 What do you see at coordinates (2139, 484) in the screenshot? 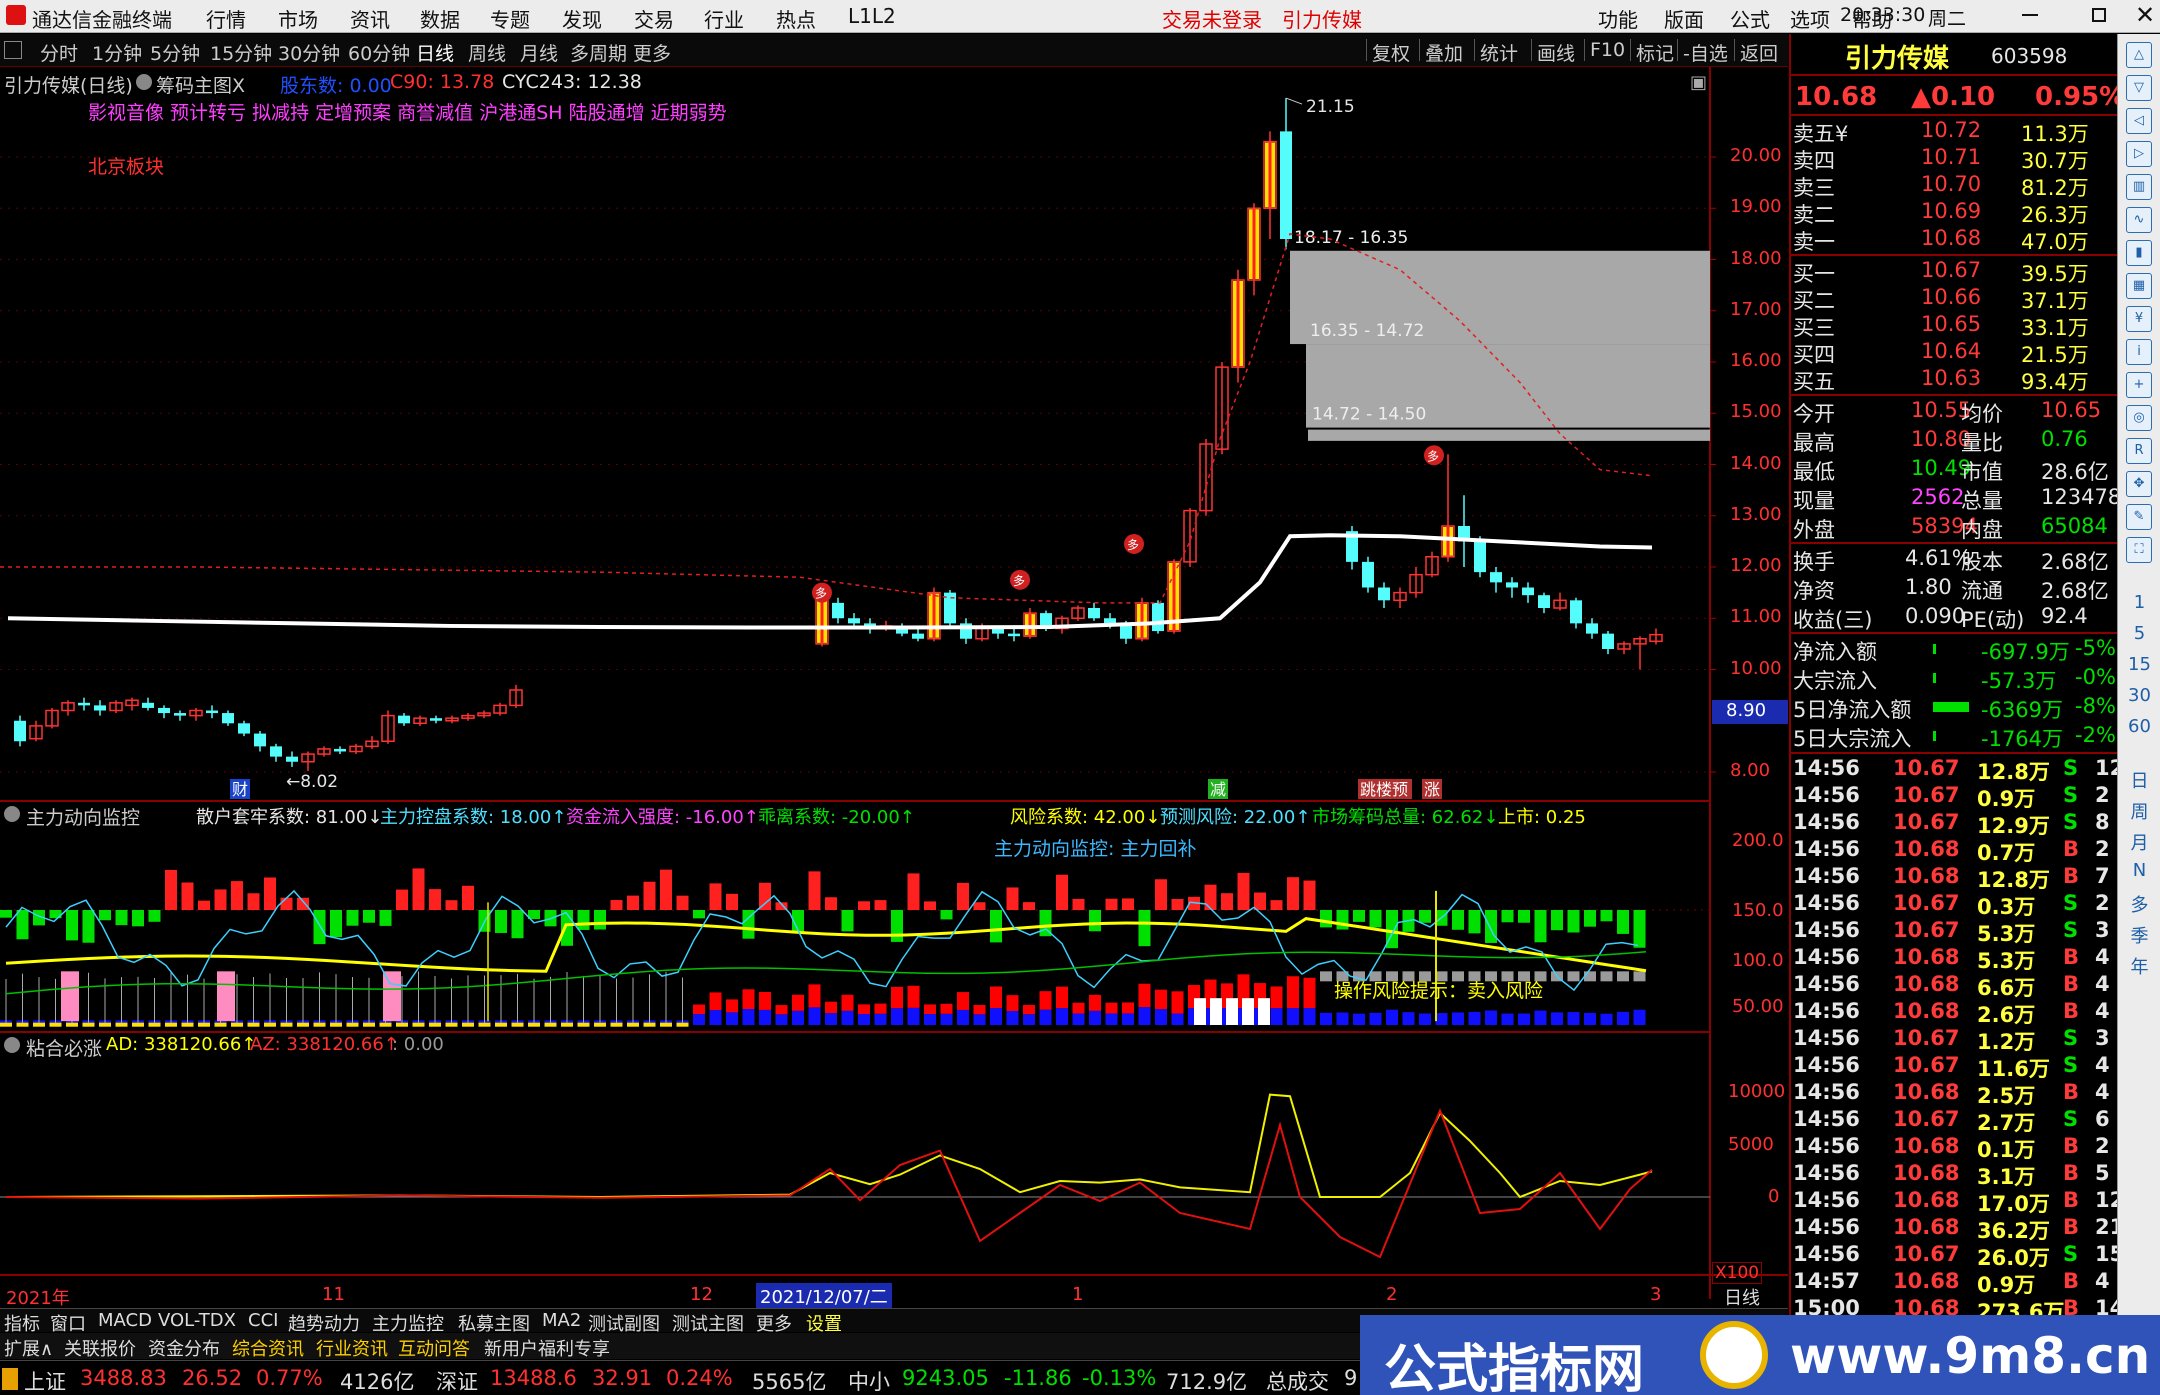
I see `move-icon: ✥` at bounding box center [2139, 484].